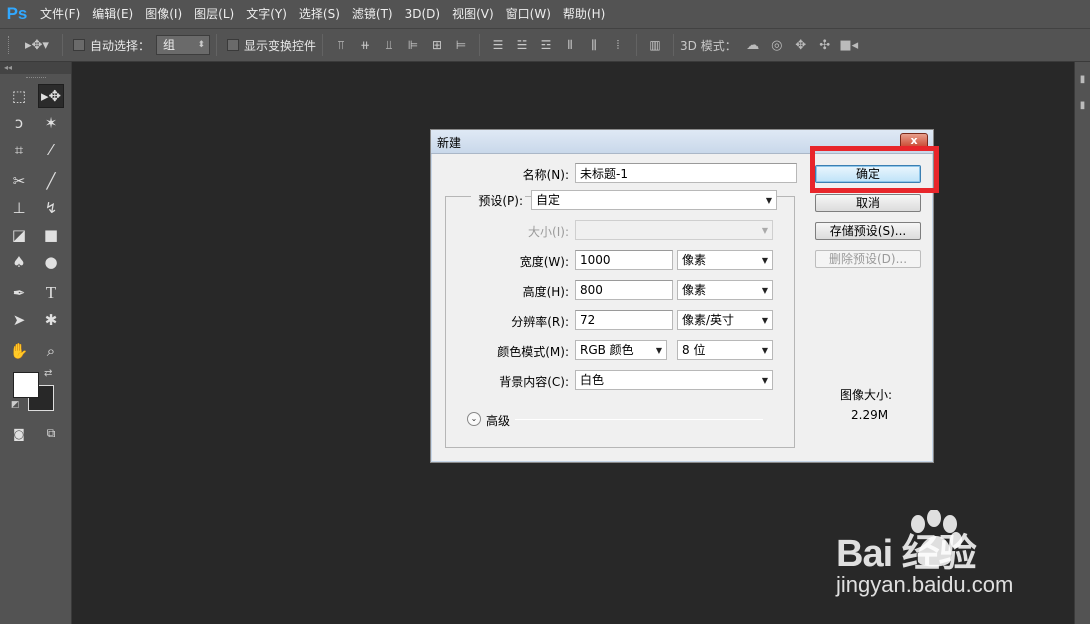 The width and height of the screenshot is (1090, 624). What do you see at coordinates (540, 322) in the screenshot?
I see `resolution-label: 分辨率(R):` at bounding box center [540, 322].